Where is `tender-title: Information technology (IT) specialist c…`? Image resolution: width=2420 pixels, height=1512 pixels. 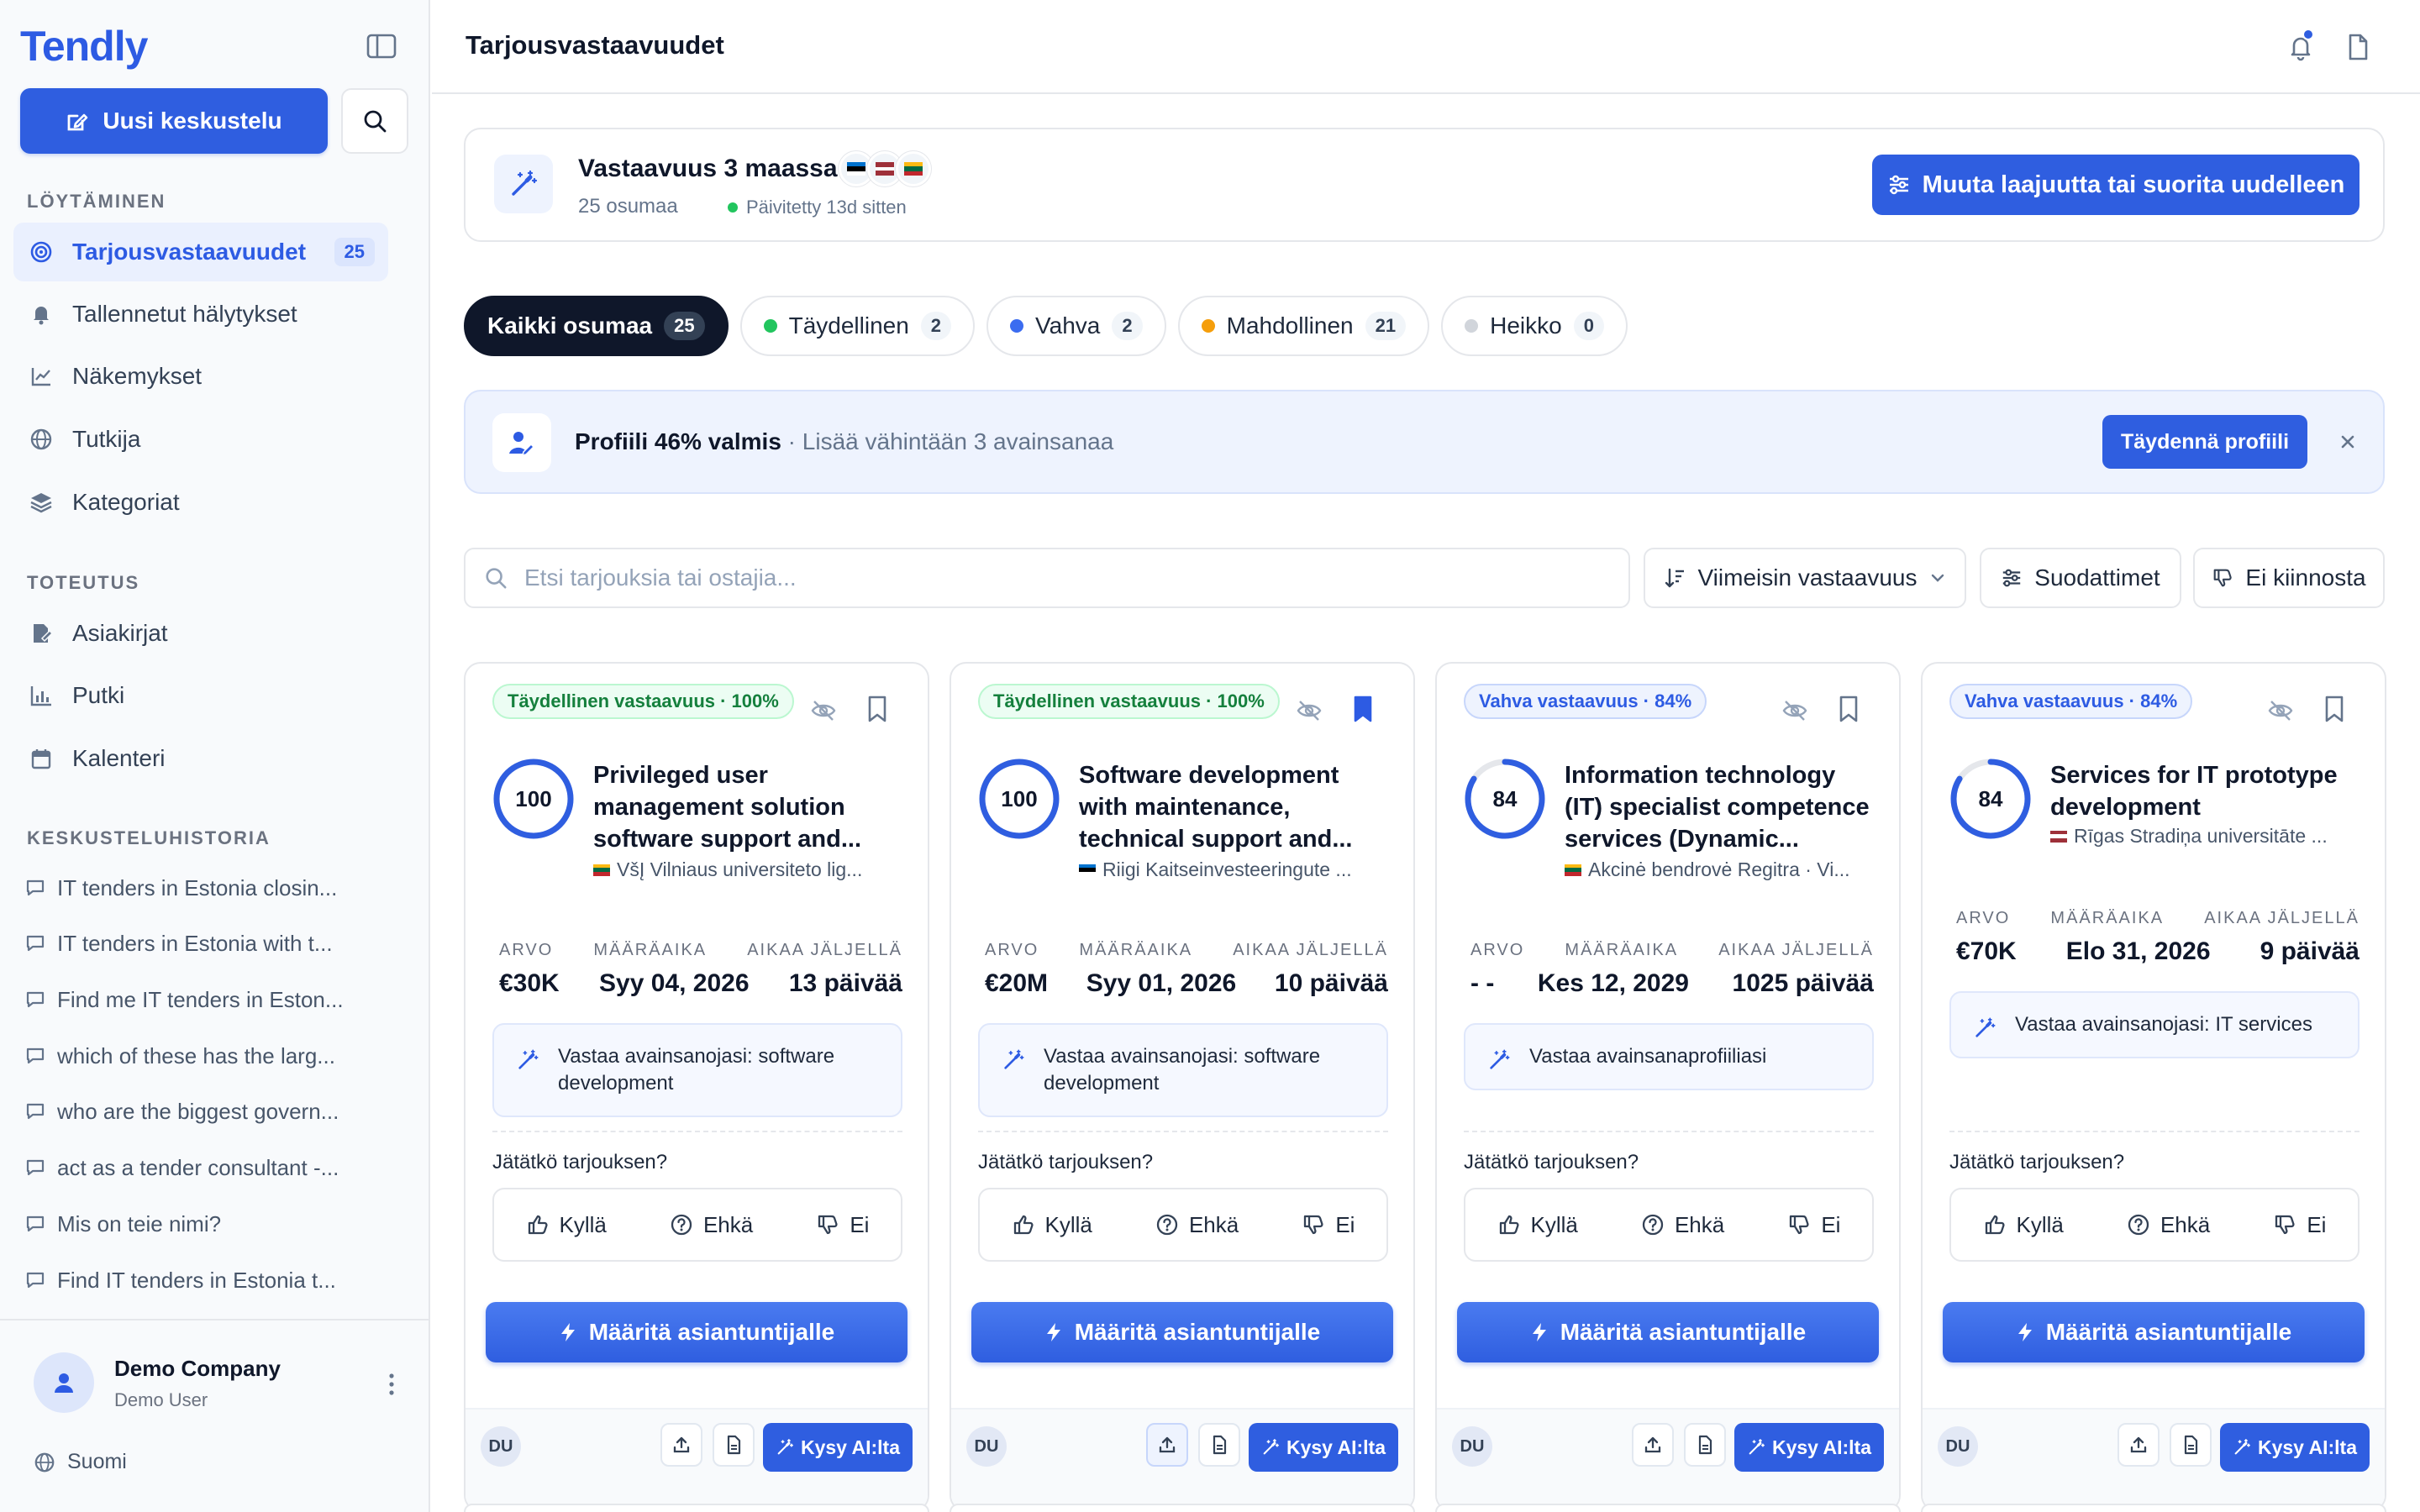 tender-title: Information technology (IT) specialist c… is located at coordinates (1720, 807).